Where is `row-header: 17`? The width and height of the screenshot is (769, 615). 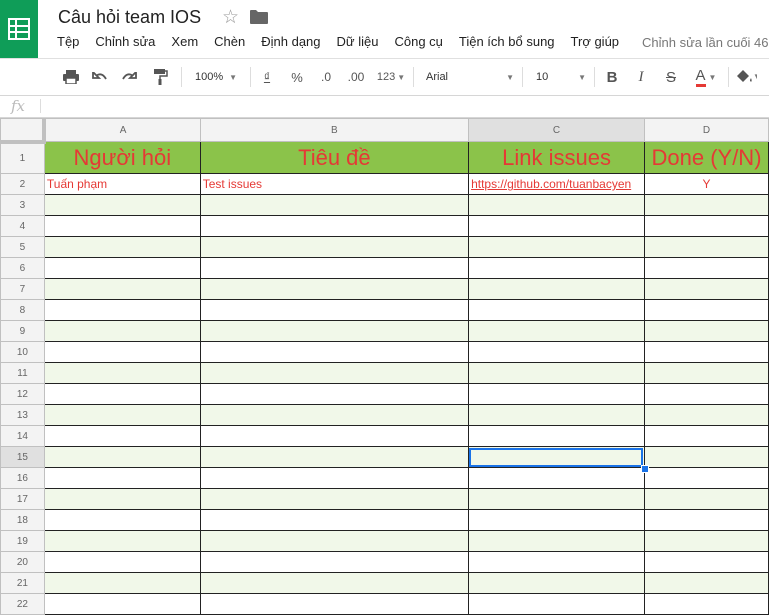 row-header: 17 is located at coordinates (22, 499).